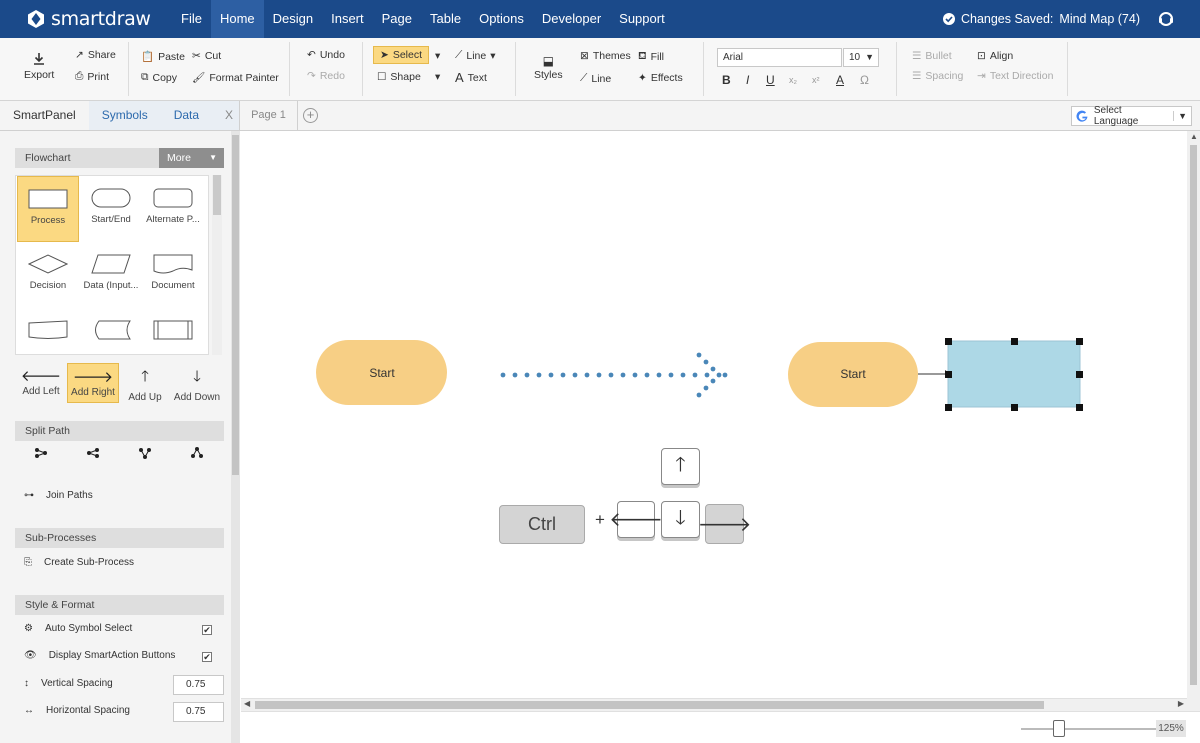 This screenshot has width=1200, height=743. I want to click on language-select: Select Language ▼, so click(1131, 116).